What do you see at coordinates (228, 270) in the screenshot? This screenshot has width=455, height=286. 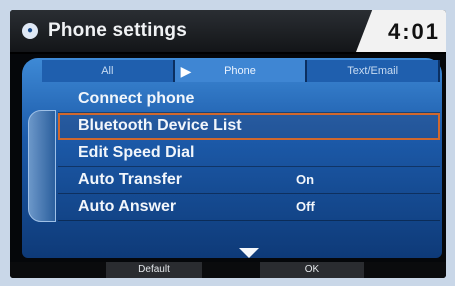 I see `footer-bar` at bounding box center [228, 270].